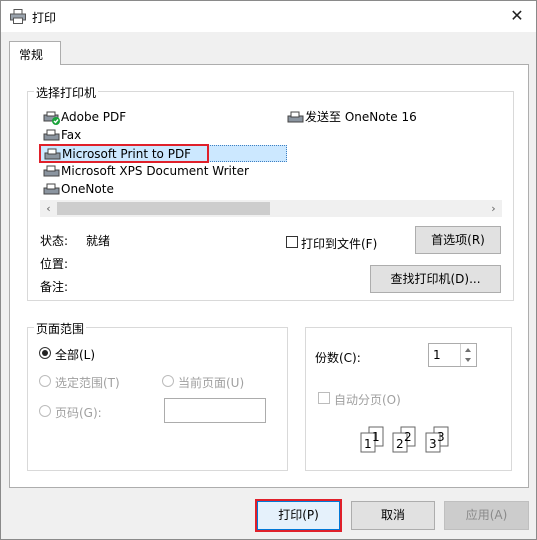 This screenshot has height=540, width=537. I want to click on printer-item-fax: Fax, so click(62, 135).